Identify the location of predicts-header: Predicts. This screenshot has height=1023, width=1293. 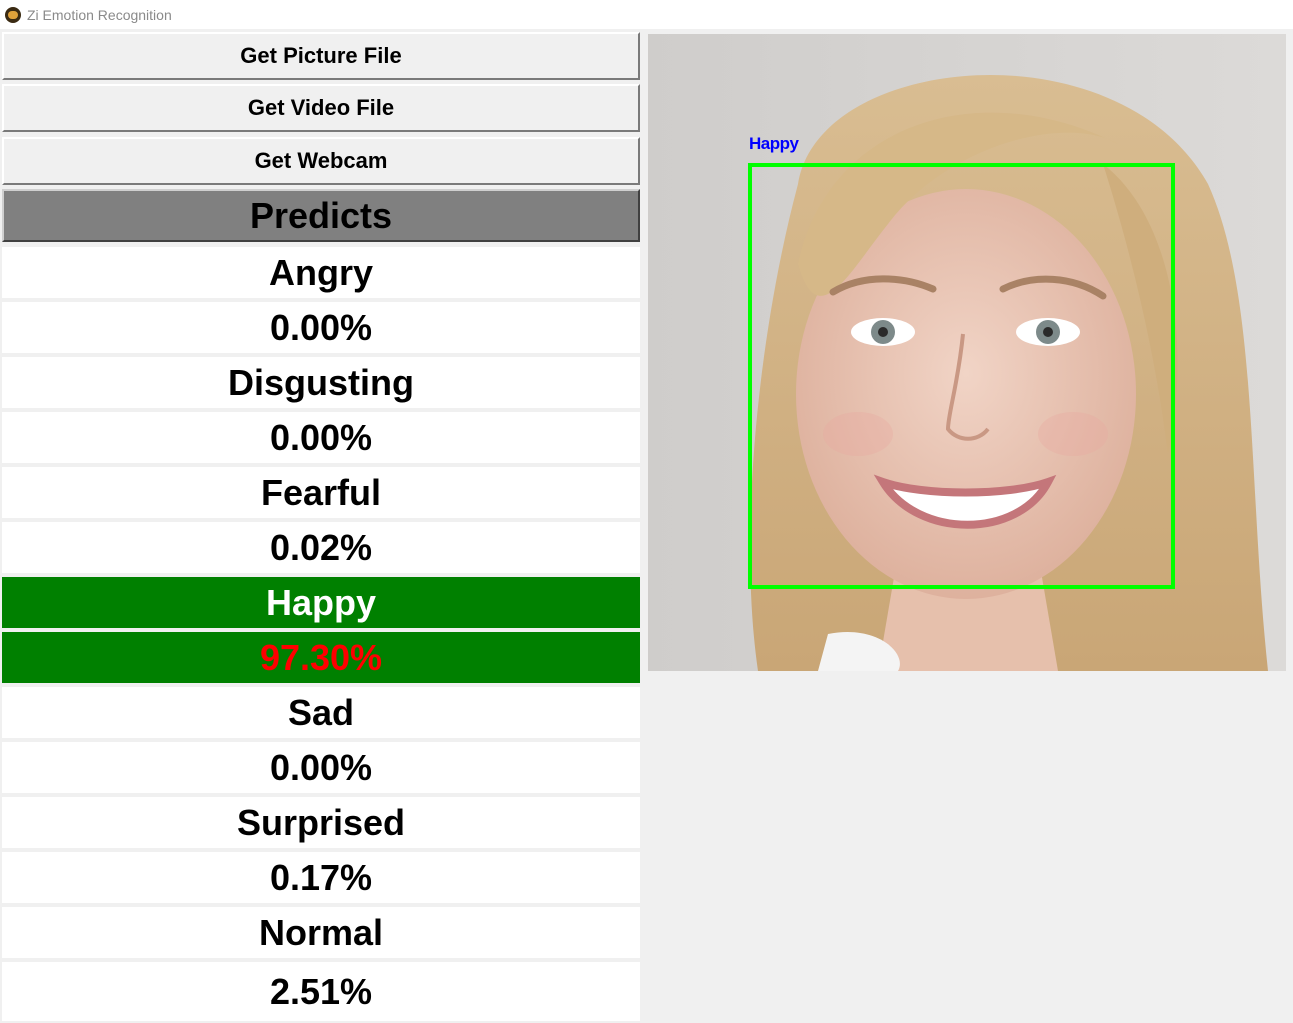
(321, 215).